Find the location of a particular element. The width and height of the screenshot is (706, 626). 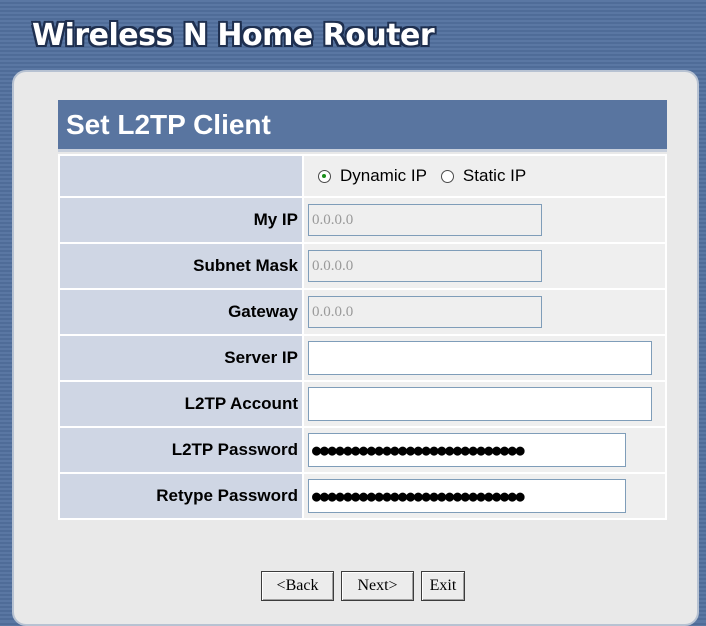

gateway-row: Gateway 0.0.0.0 is located at coordinates (362, 312).